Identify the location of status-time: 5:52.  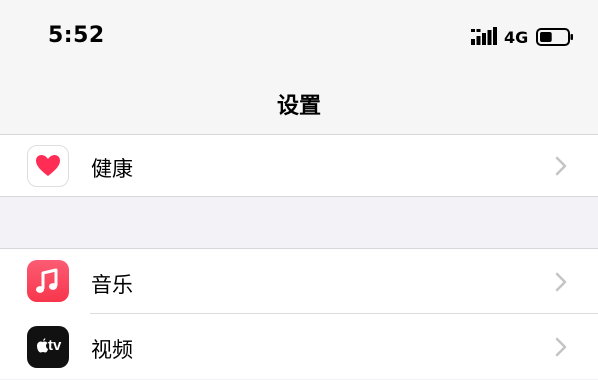
(76, 35).